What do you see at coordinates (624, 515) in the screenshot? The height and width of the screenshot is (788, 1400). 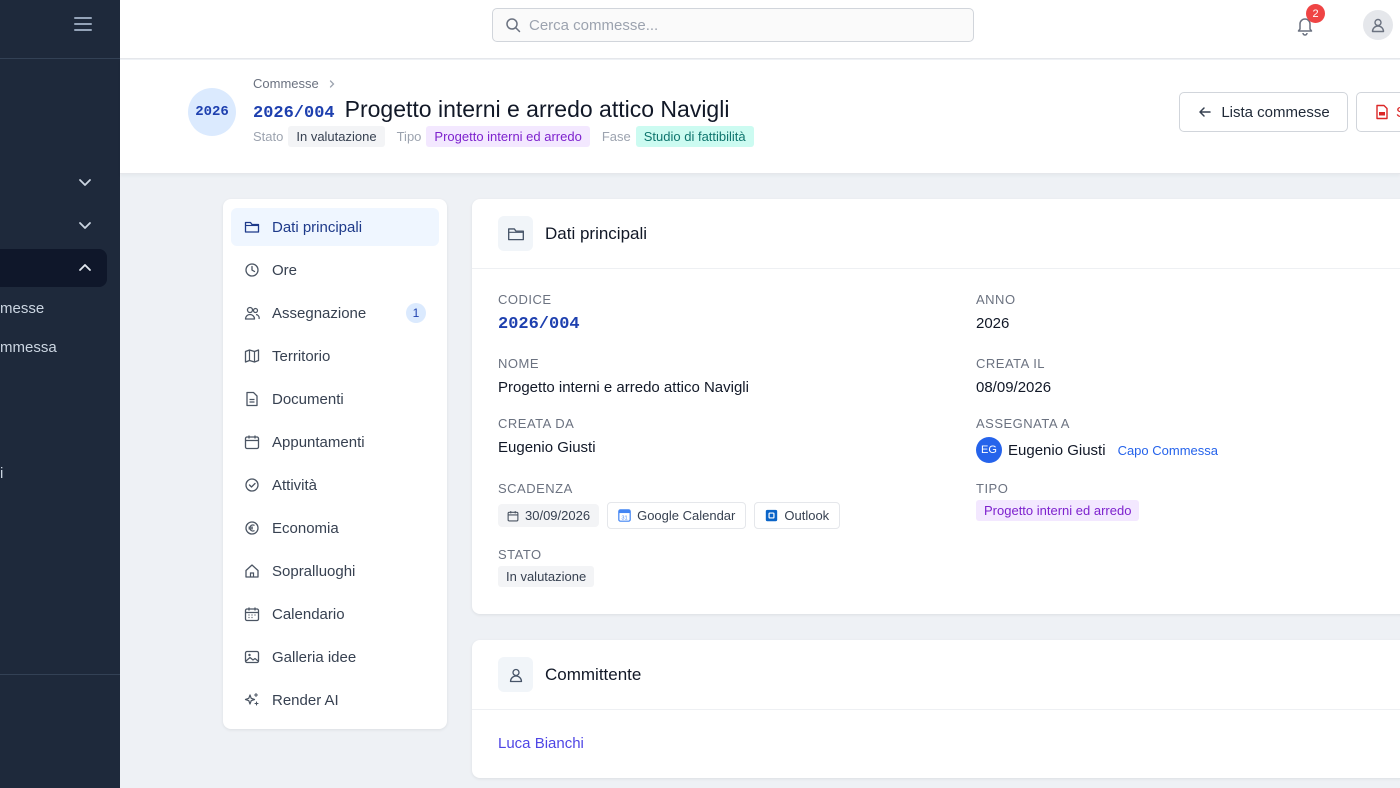 I see `google-calendar-icon: 31` at bounding box center [624, 515].